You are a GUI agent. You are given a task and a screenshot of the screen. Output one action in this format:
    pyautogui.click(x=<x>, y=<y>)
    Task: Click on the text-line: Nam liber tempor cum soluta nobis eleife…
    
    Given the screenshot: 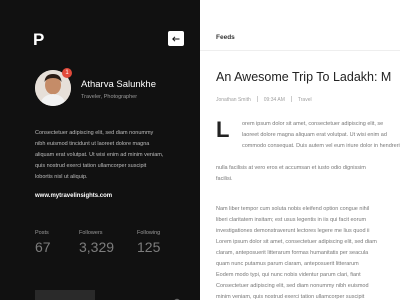 What is the action you would take?
    pyautogui.click(x=293, y=209)
    